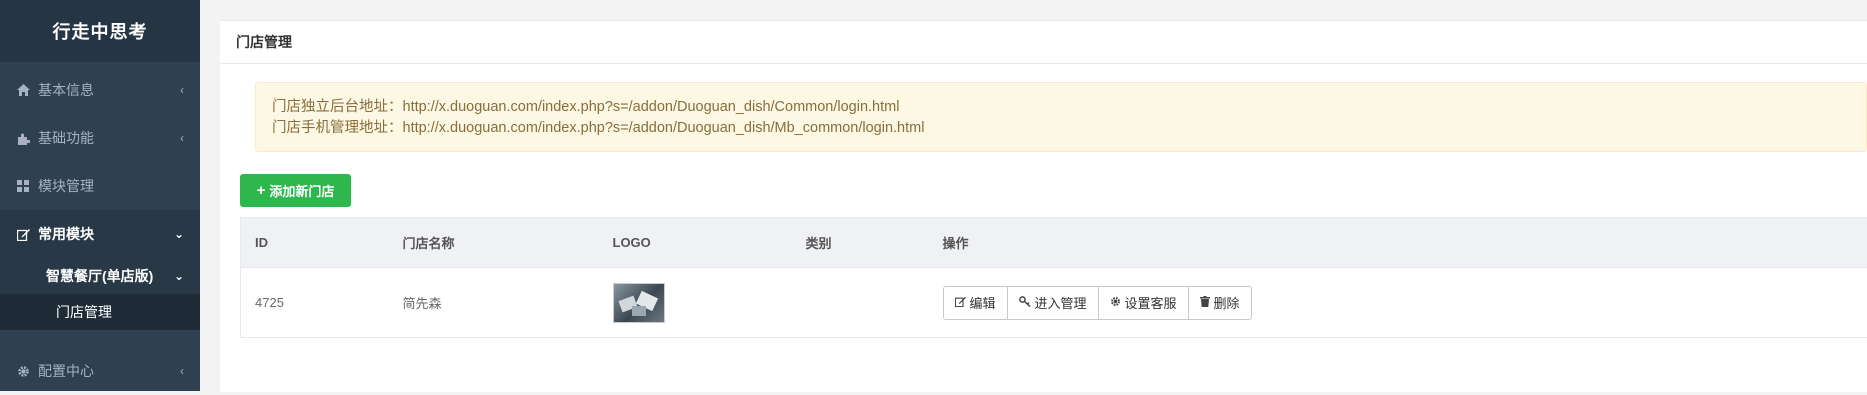  What do you see at coordinates (100, 371) in the screenshot?
I see `sidebar-item-config-center: 配置中心 ‹` at bounding box center [100, 371].